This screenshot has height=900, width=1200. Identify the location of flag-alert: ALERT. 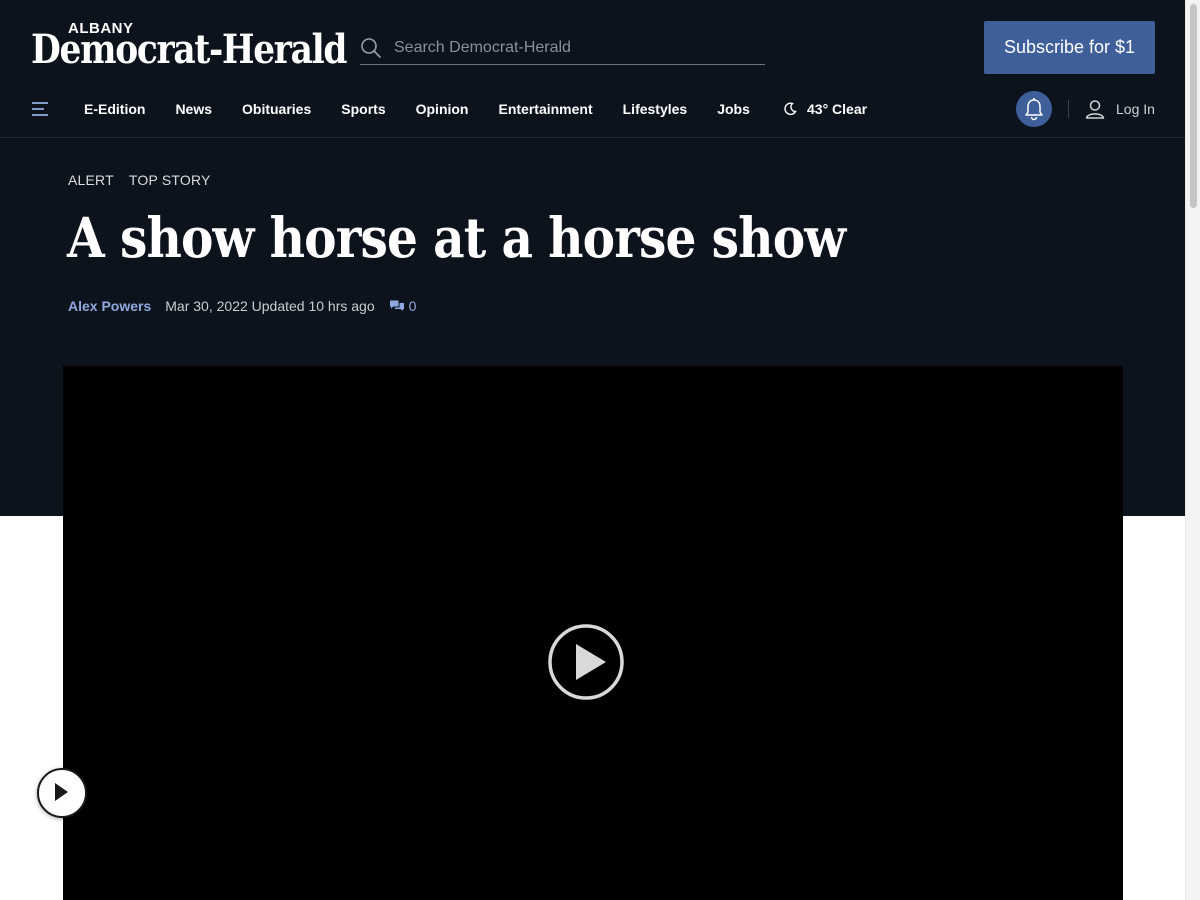
(91, 180).